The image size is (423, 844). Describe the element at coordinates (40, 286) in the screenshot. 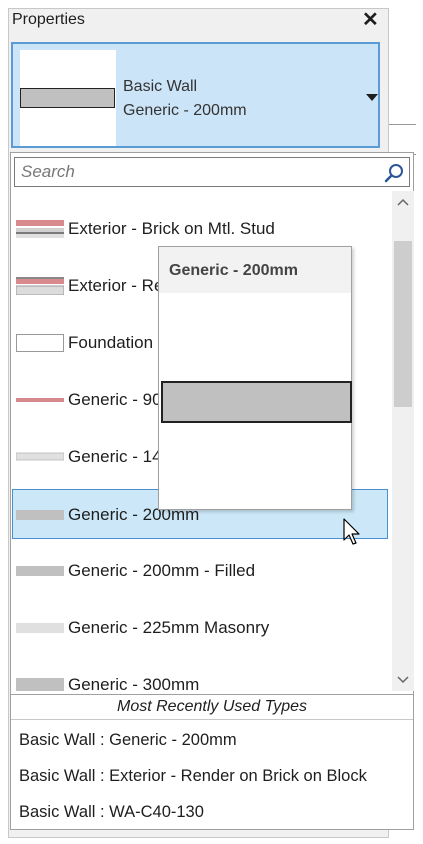

I see `brick-block-swatch-icon` at that location.